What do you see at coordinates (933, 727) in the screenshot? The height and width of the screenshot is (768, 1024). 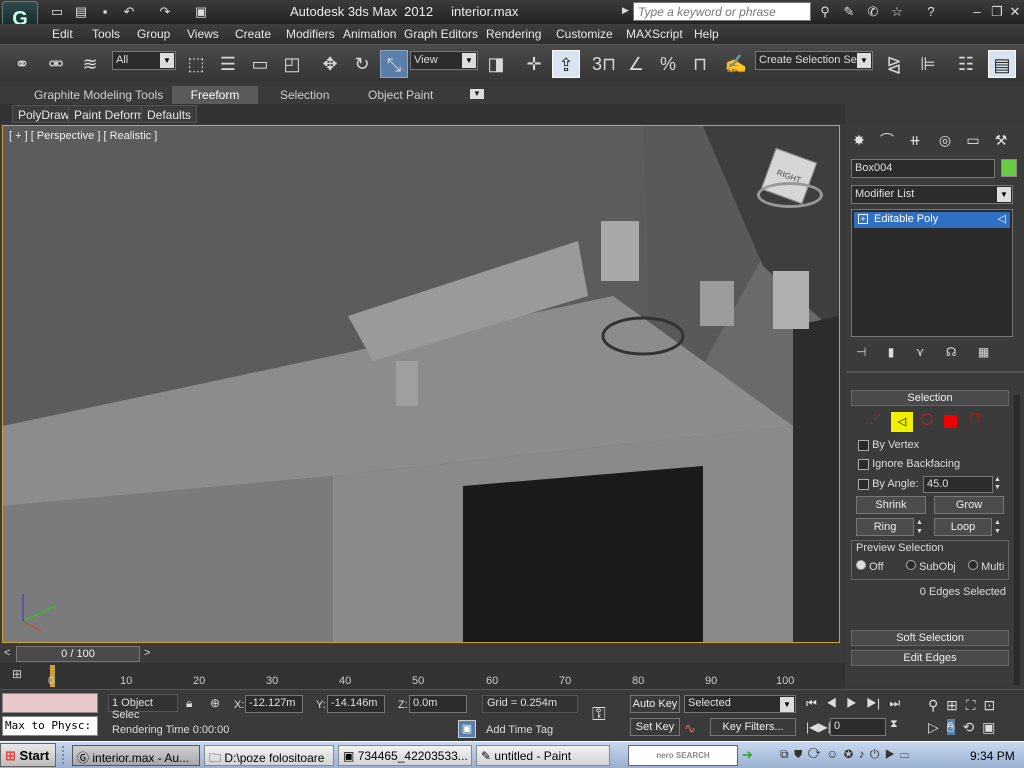 I see `field-of-view-icon: ▷` at bounding box center [933, 727].